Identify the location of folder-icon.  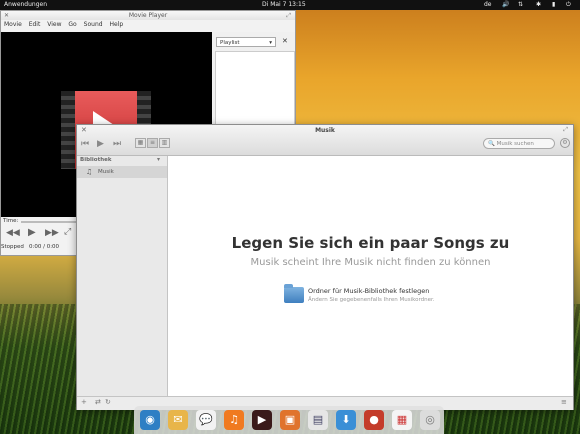
(294, 293).